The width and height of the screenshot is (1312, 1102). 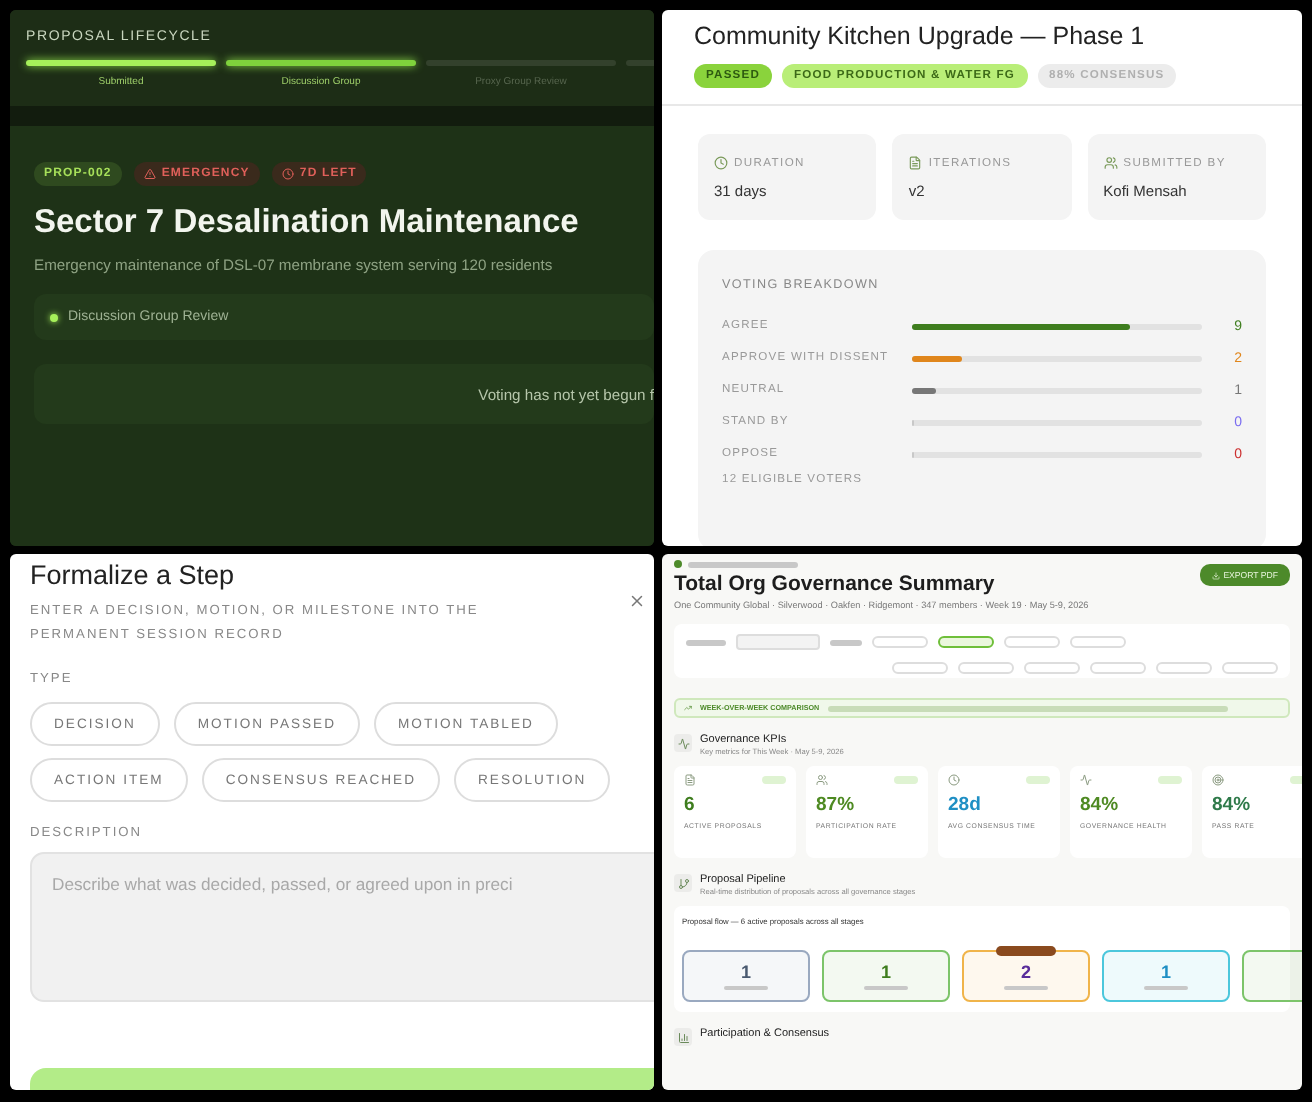 What do you see at coordinates (920, 36) in the screenshot?
I see `proposal-title: Community Kitchen Upgrade — Phase 1` at bounding box center [920, 36].